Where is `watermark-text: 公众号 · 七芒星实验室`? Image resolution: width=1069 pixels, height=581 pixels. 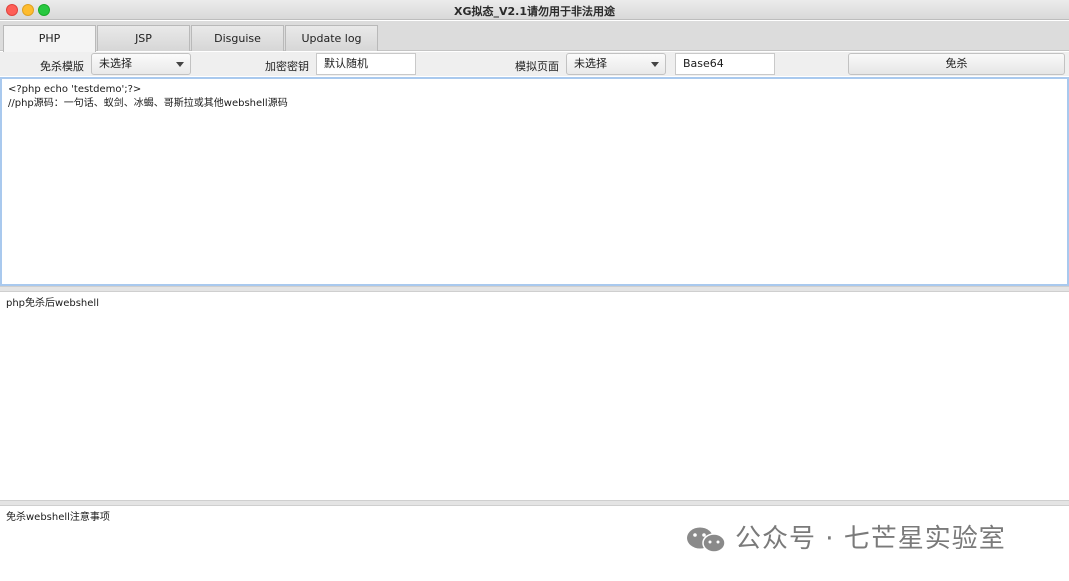
watermark-text: 公众号 · 七芒星实验室 is located at coordinates (870, 539).